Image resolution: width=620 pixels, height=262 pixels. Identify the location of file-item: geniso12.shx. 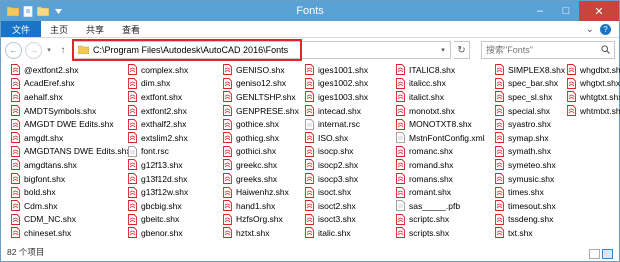
(264, 84).